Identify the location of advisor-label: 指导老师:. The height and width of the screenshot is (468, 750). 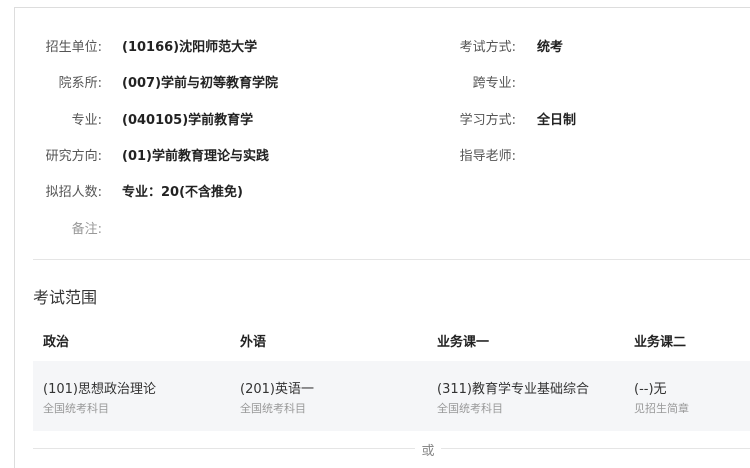
(487, 156).